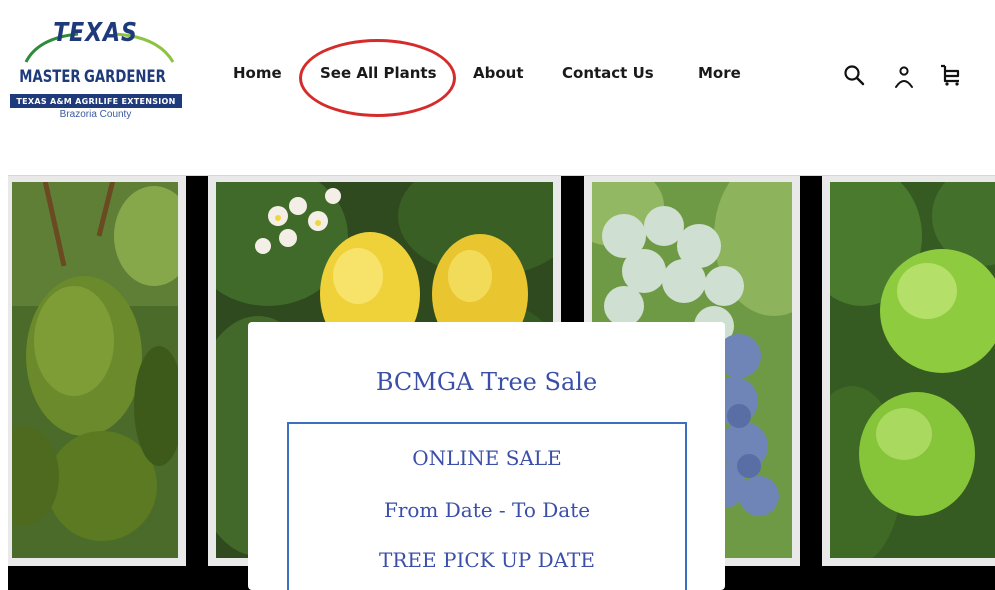 Image resolution: width=995 pixels, height=590 pixels. I want to click on nav-about: About, so click(498, 73).